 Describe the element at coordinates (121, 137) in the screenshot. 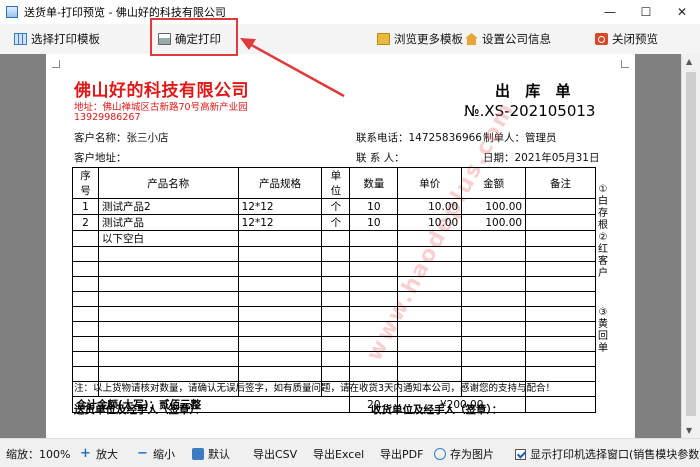

I see `customer-name-row: 客户名称：张三小店` at that location.